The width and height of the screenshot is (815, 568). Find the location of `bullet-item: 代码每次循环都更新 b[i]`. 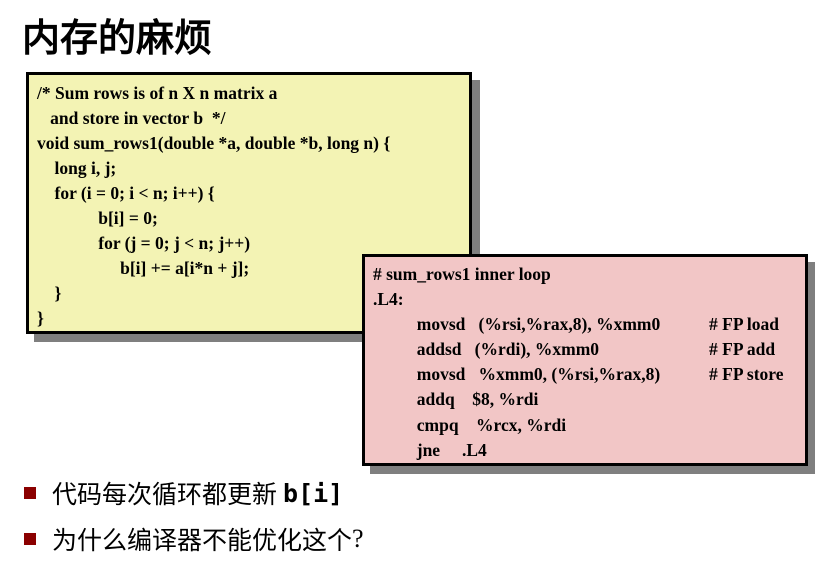

bullet-item: 代码每次循环都更新 b[i] is located at coordinates (193, 493).